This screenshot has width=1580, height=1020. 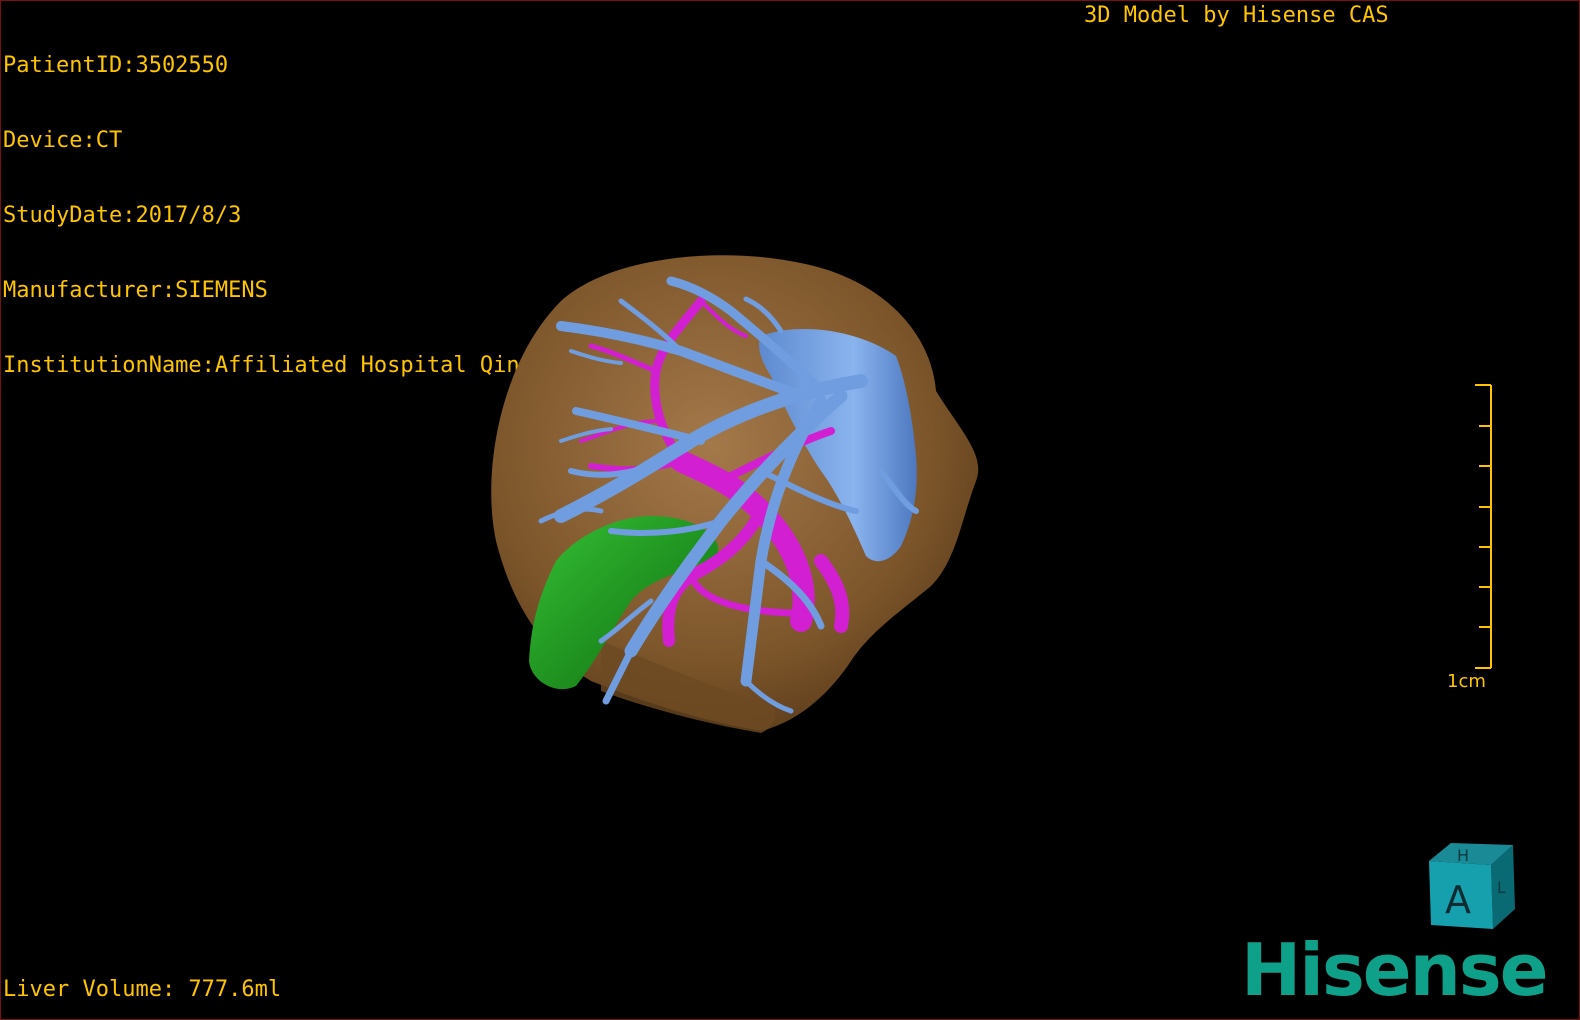 What do you see at coordinates (1463, 855) in the screenshot?
I see `cube-top-letter: H` at bounding box center [1463, 855].